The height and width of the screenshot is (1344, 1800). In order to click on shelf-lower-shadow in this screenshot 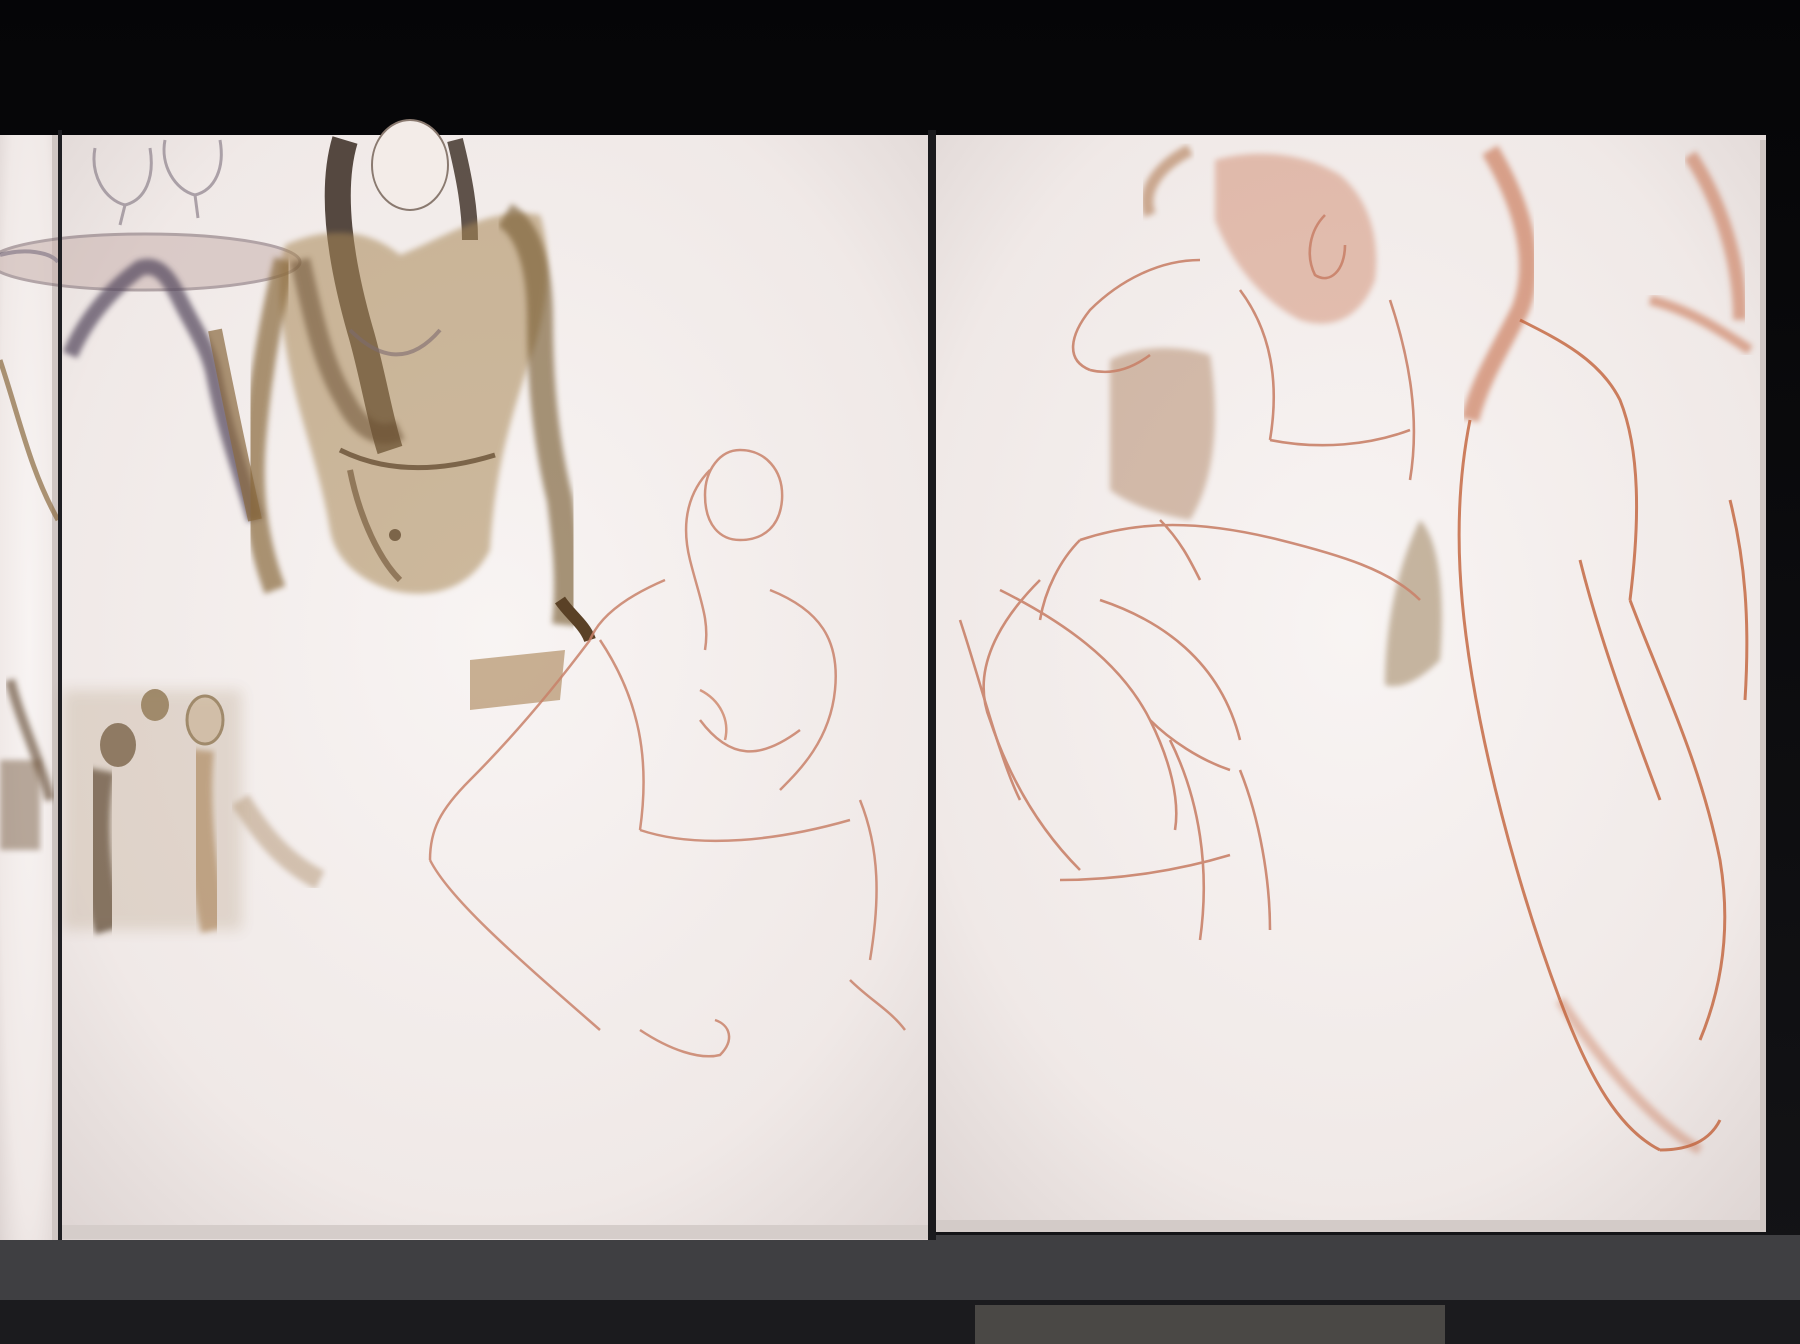, I will do `click(900, 1322)`.